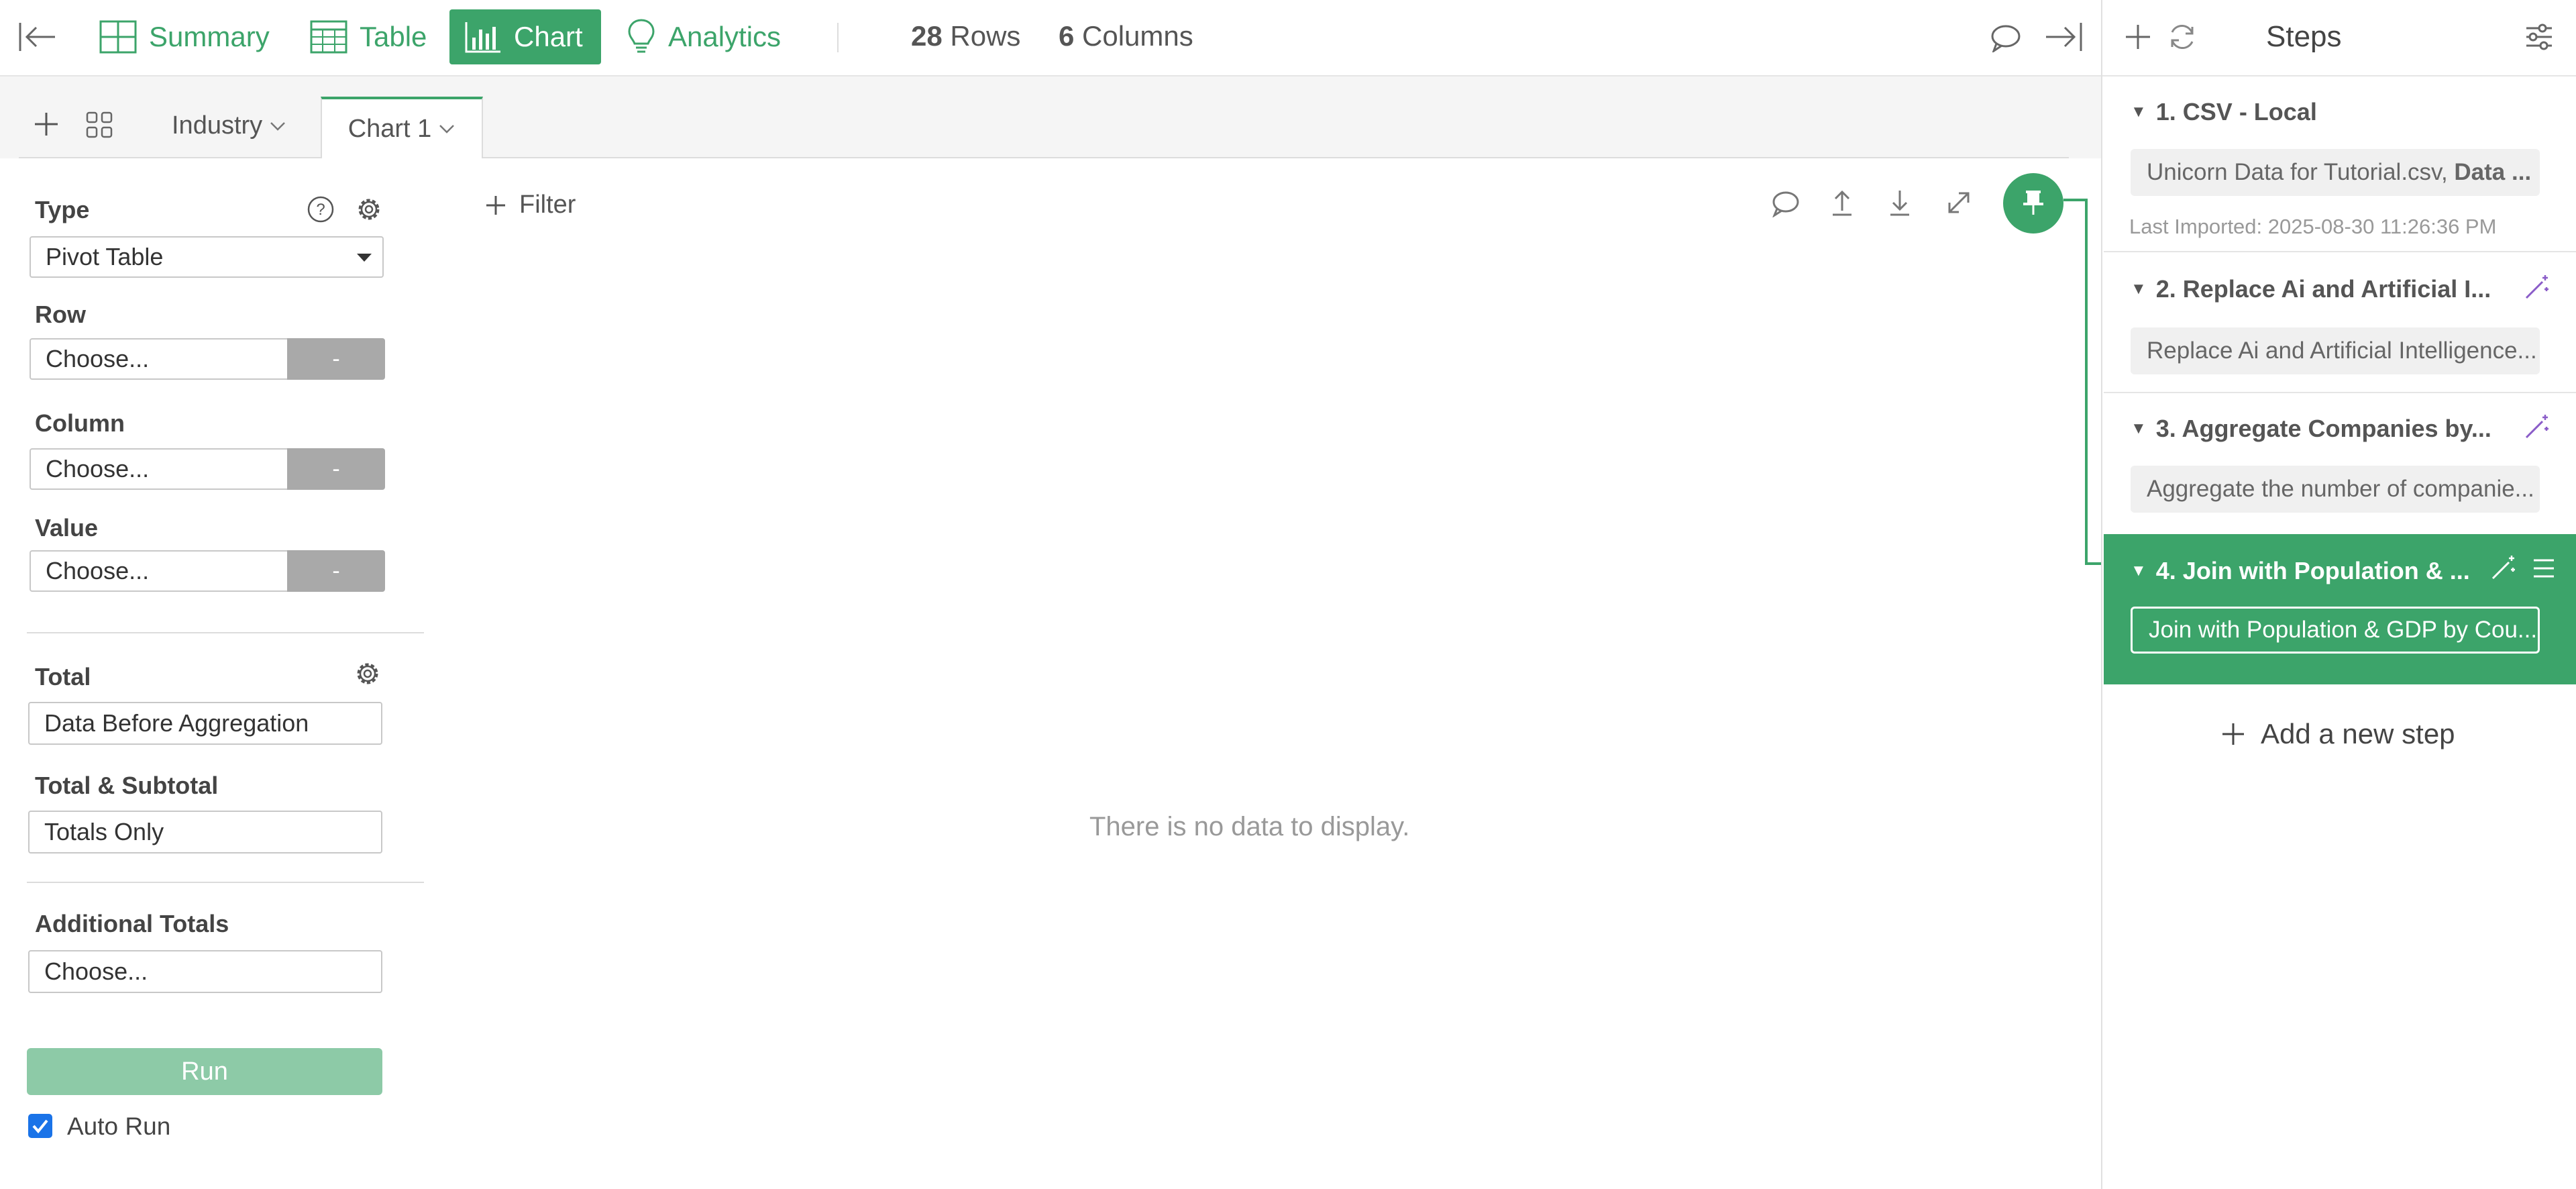 This screenshot has height=1189, width=2576. What do you see at coordinates (2082, 382) in the screenshot?
I see `pin-connector-line` at bounding box center [2082, 382].